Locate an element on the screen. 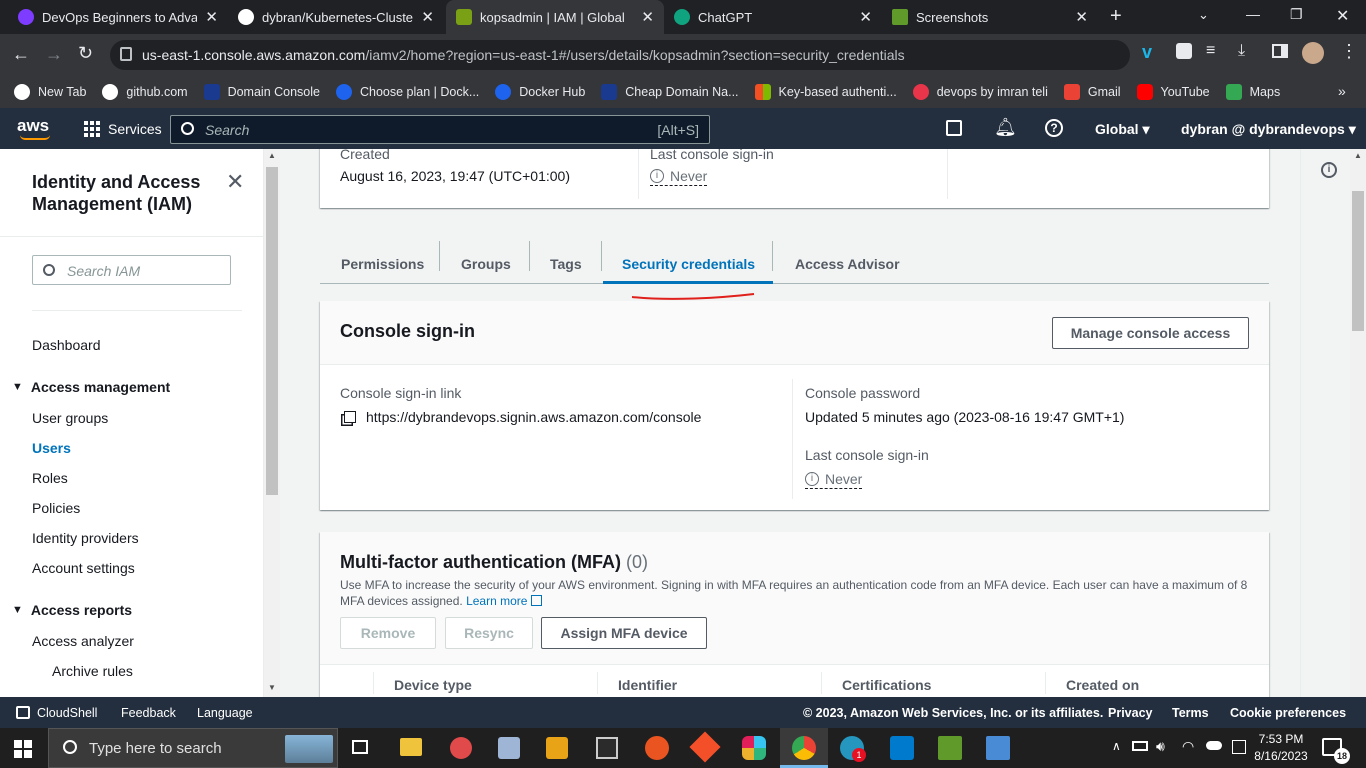 The image size is (1366, 768). ubuntu-icon is located at coordinates (657, 748).